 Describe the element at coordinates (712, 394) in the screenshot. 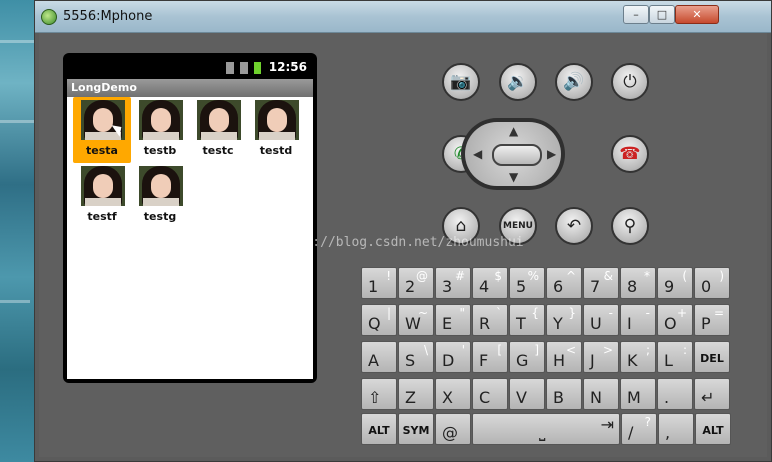

I see `key-row4-9: ↵` at that location.